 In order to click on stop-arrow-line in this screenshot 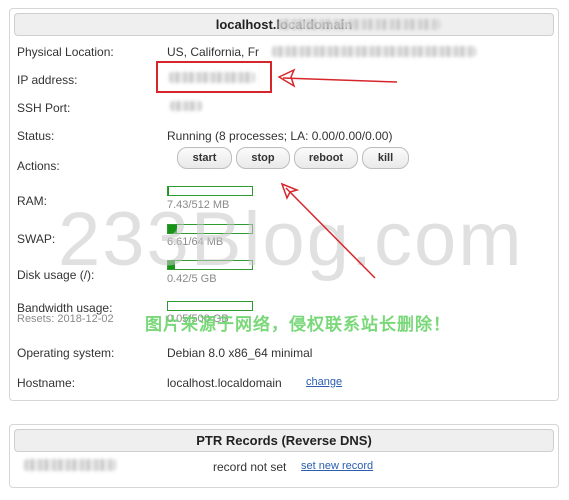, I will do `click(330, 233)`.